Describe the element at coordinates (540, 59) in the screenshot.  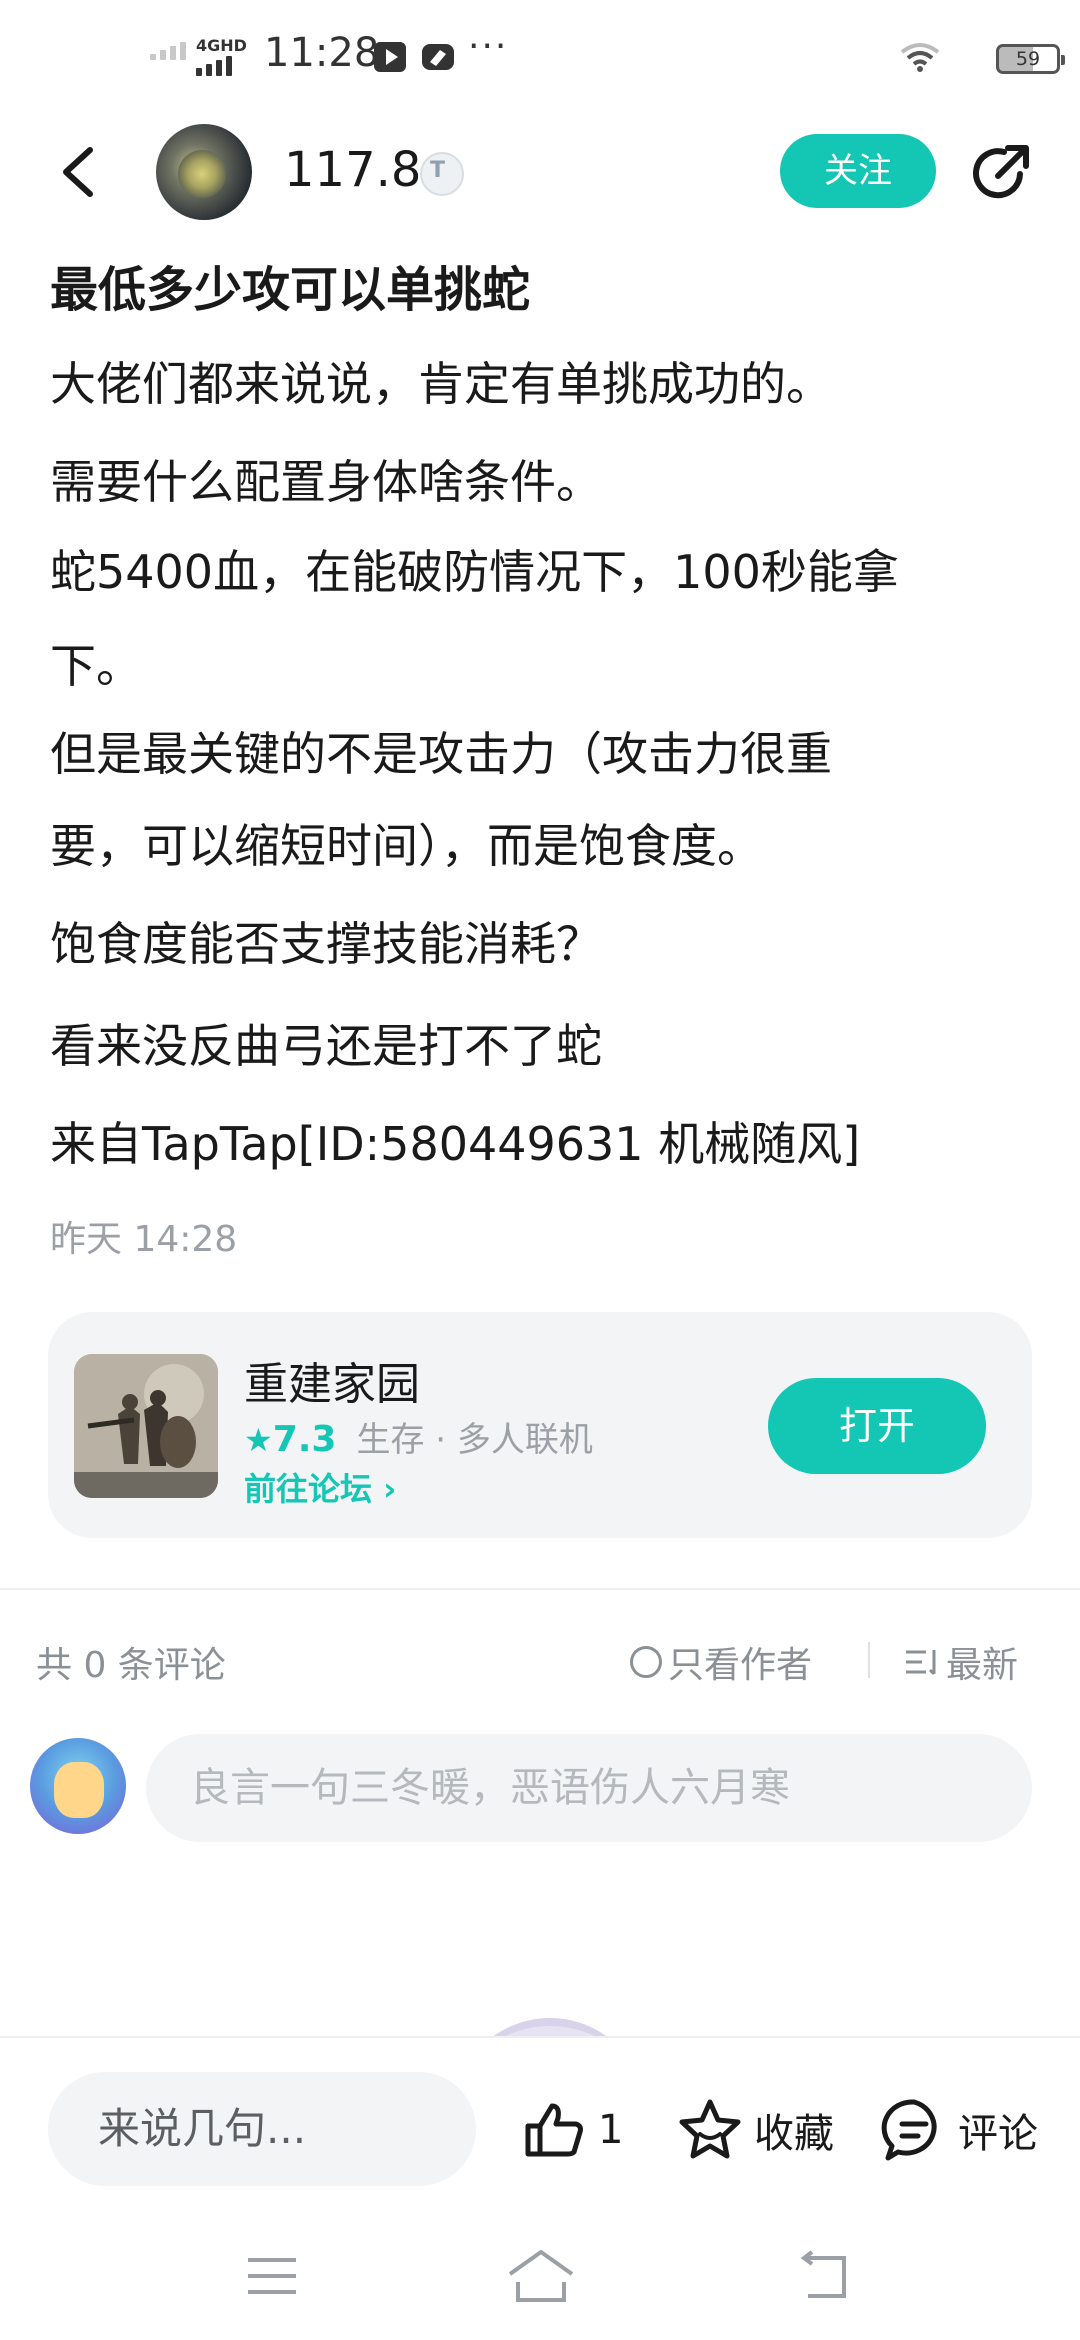
I see `status-bar: 4GHD 11:28 ··· 59` at that location.